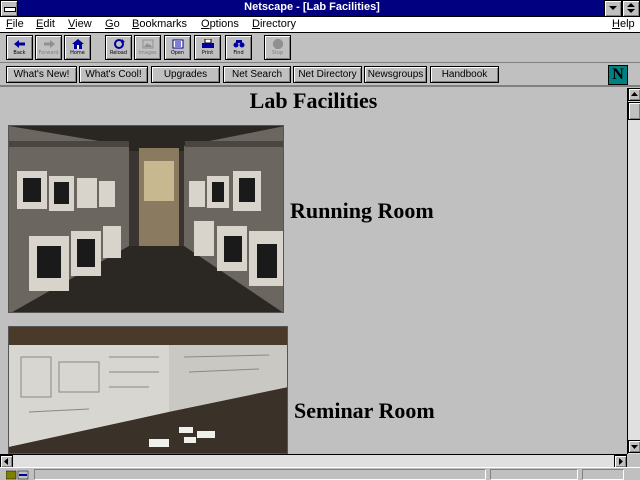 This screenshot has height=480, width=640. Describe the element at coordinates (623, 24) in the screenshot. I see `menu-help: Help` at that location.